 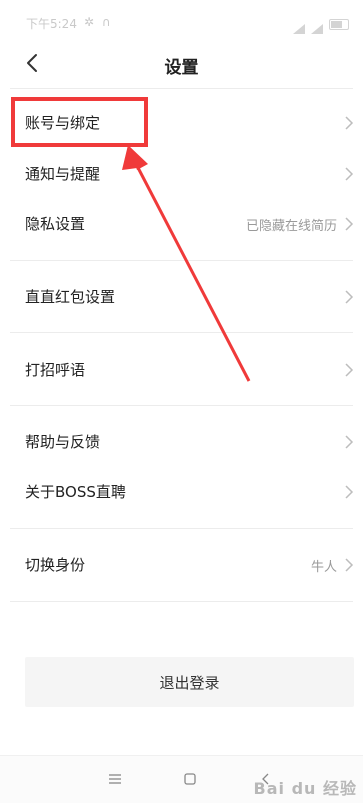 What do you see at coordinates (181, 442) in the screenshot?
I see `settings-item-help-feedback: 帮助与反馈` at bounding box center [181, 442].